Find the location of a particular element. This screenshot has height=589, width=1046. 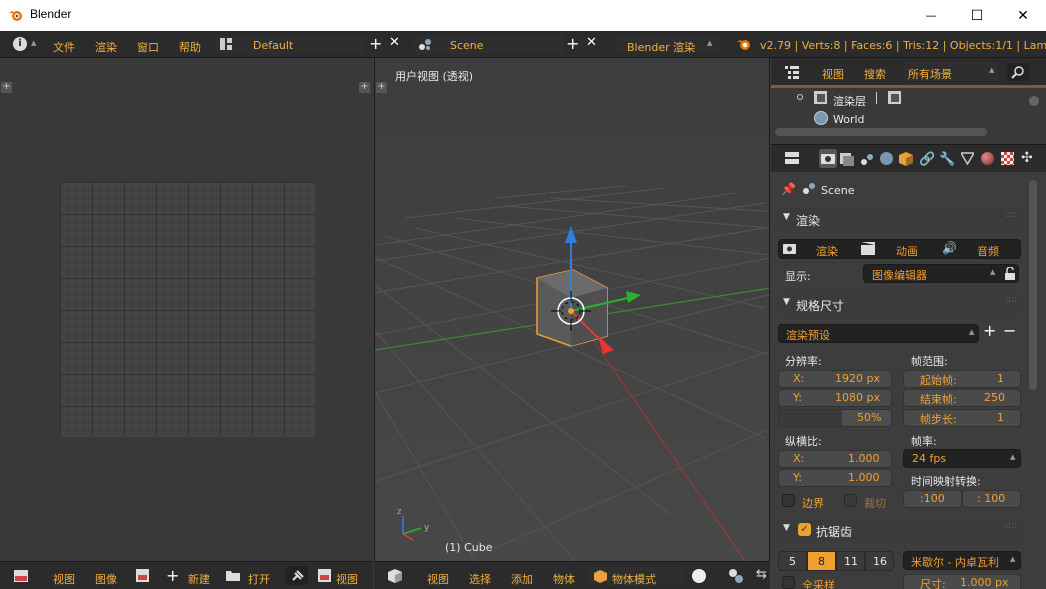

mode-selector: 物体模式 is located at coordinates (636, 576).